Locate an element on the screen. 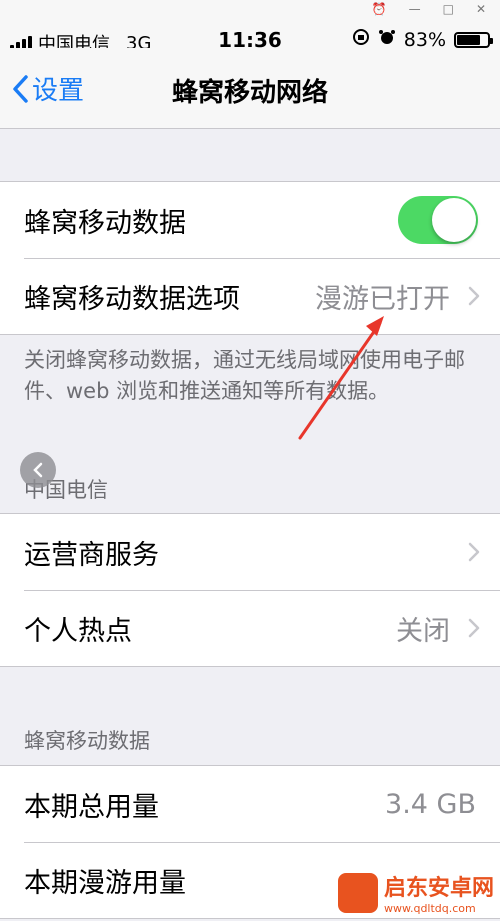 The width and height of the screenshot is (500, 921). personal-hotspot-row: 个人热点 关闭 is located at coordinates (250, 628).